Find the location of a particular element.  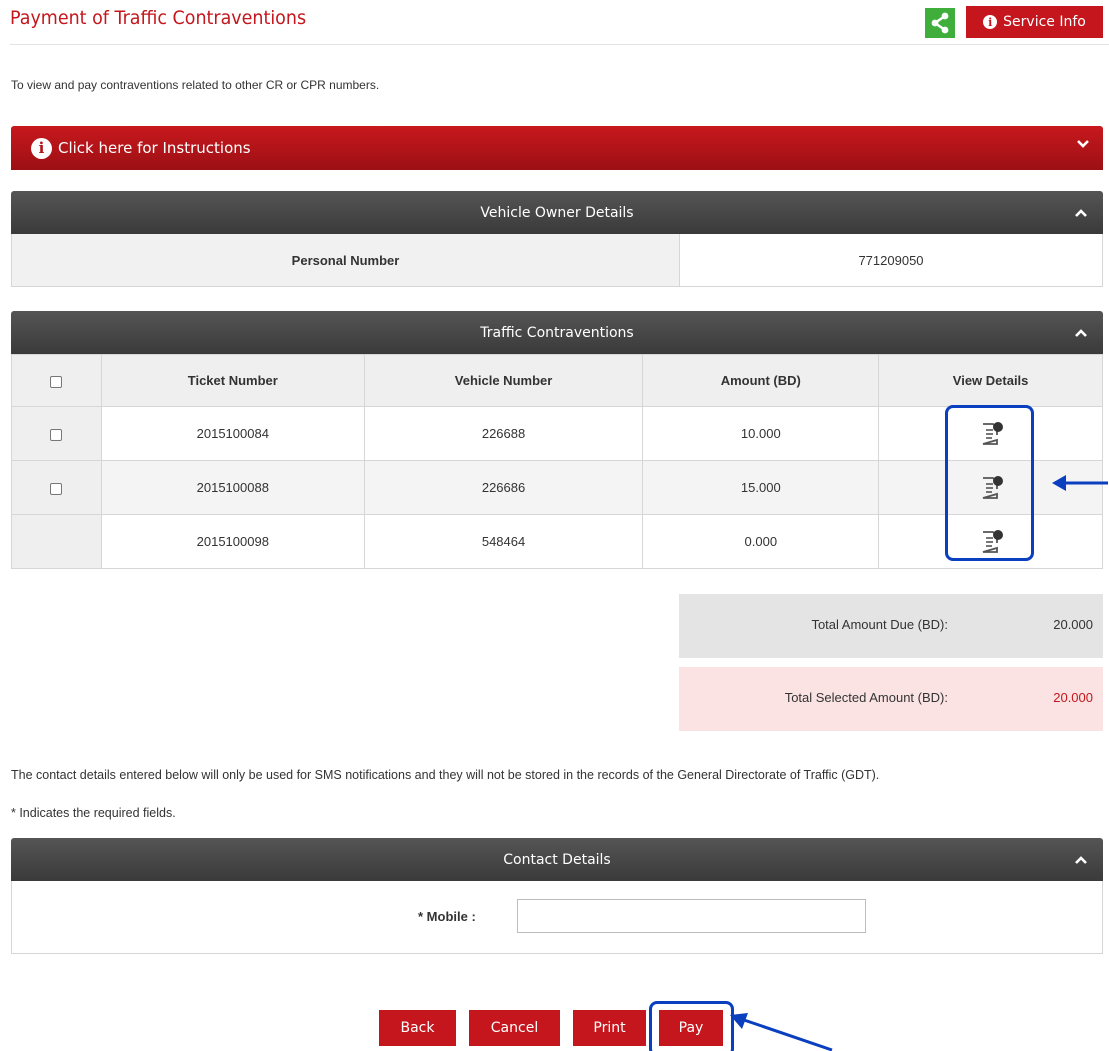

select-all-checkbox is located at coordinates (56, 381).